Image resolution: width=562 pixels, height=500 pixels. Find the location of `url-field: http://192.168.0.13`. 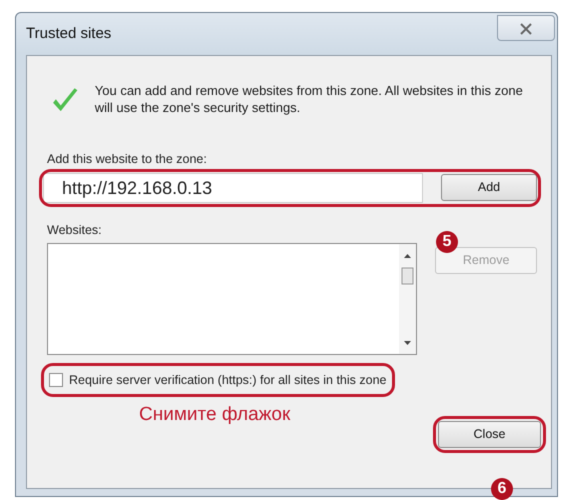

url-field: http://192.168.0.13 is located at coordinates (233, 187).